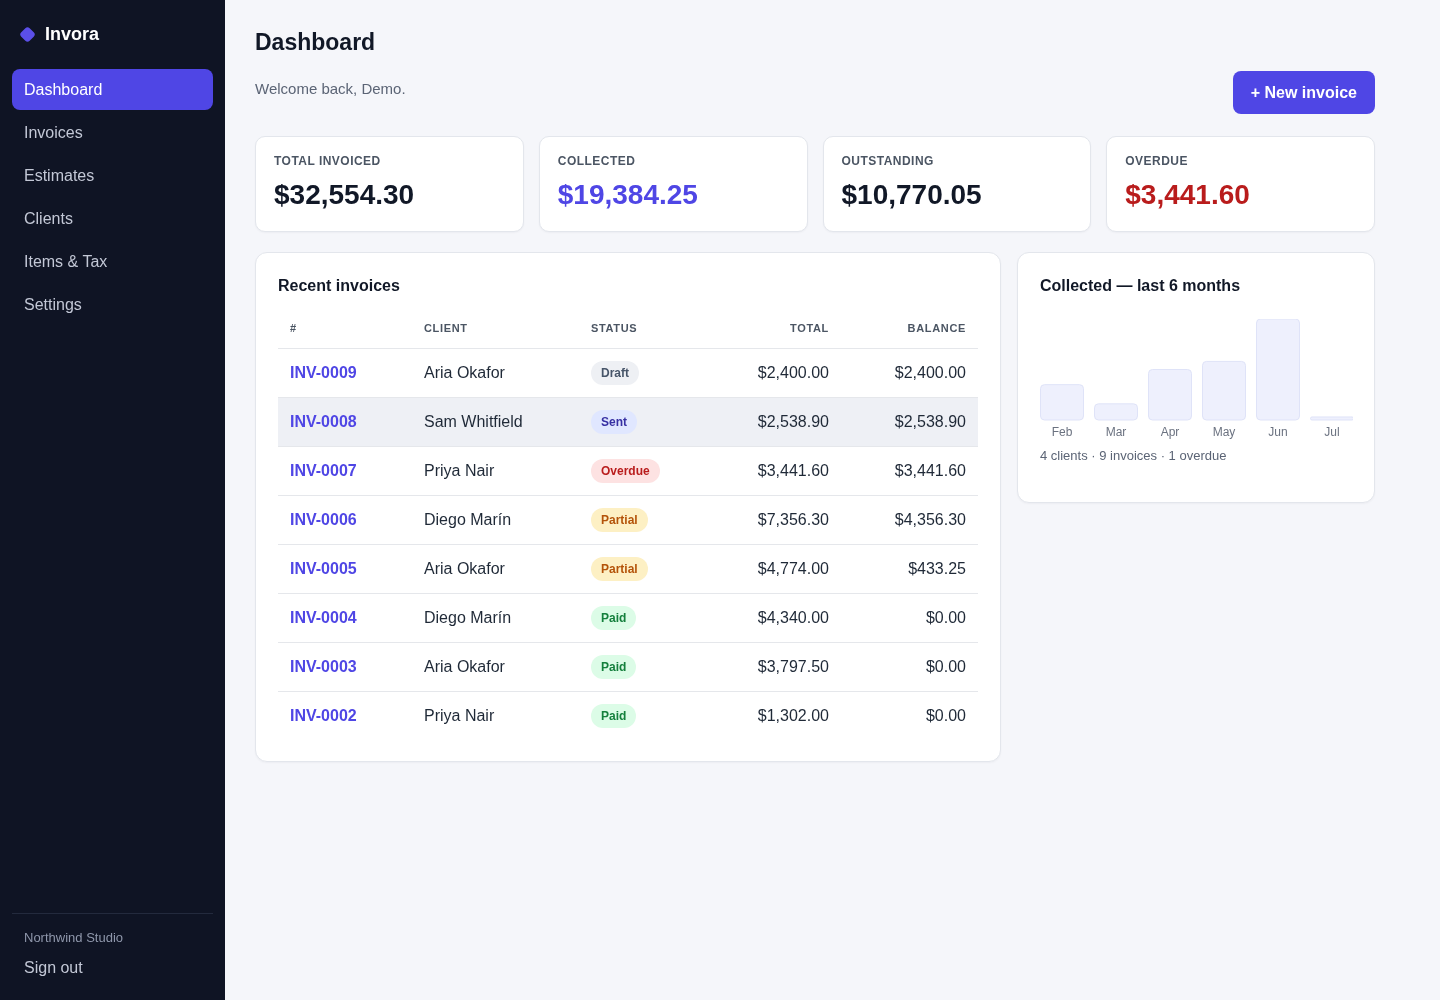 Image resolution: width=1440 pixels, height=1000 pixels. I want to click on brand-name: Invora, so click(72, 34).